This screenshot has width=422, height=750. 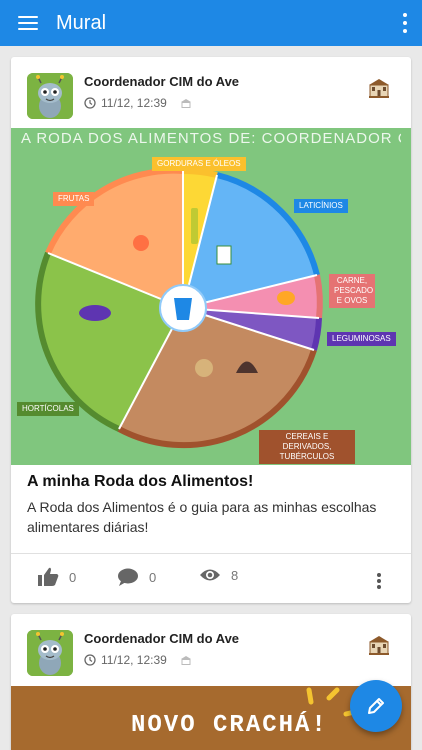 What do you see at coordinates (361, 339) in the screenshot?
I see `label-leguminosas: LEGUMINOSAS` at bounding box center [361, 339].